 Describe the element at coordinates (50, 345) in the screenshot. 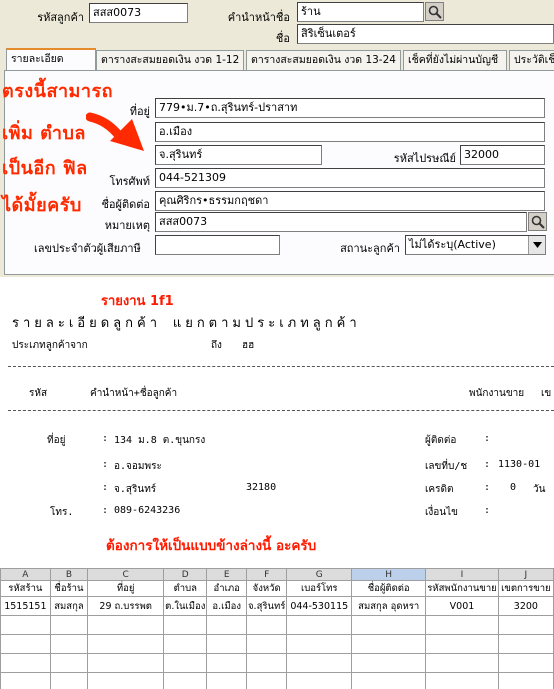

I see `filter-from-label: ประเภทลูกค้าจาก` at that location.